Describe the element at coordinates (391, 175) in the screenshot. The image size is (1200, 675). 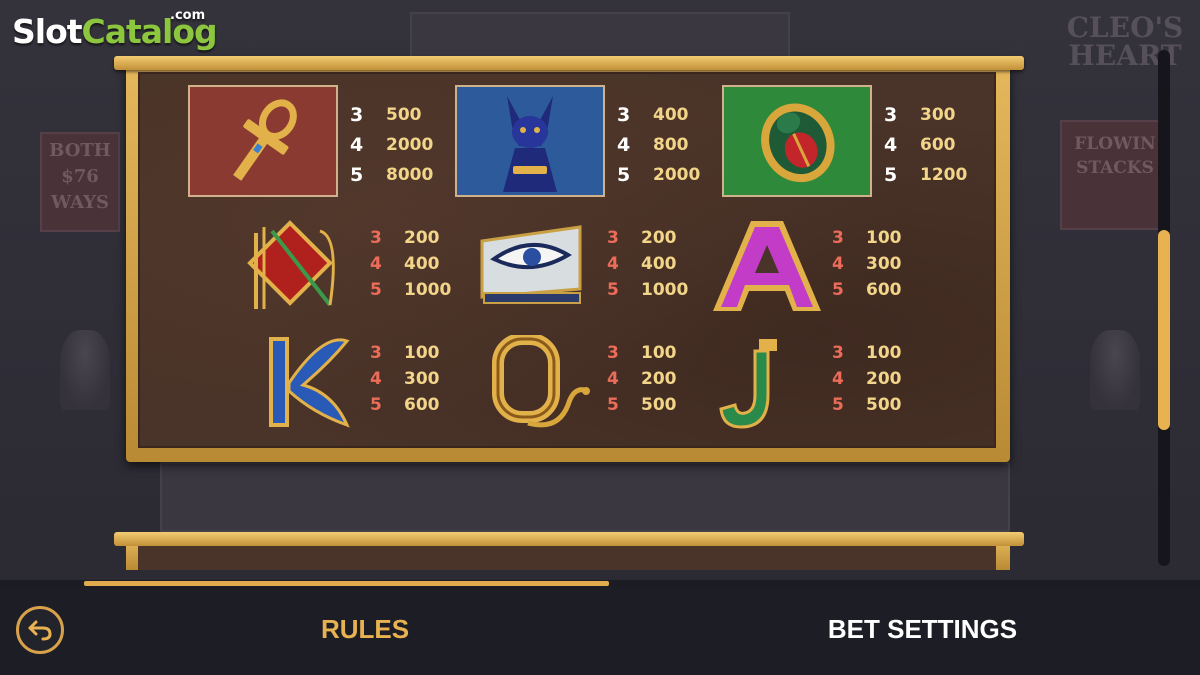
I see `pay-row: 5 8000` at that location.